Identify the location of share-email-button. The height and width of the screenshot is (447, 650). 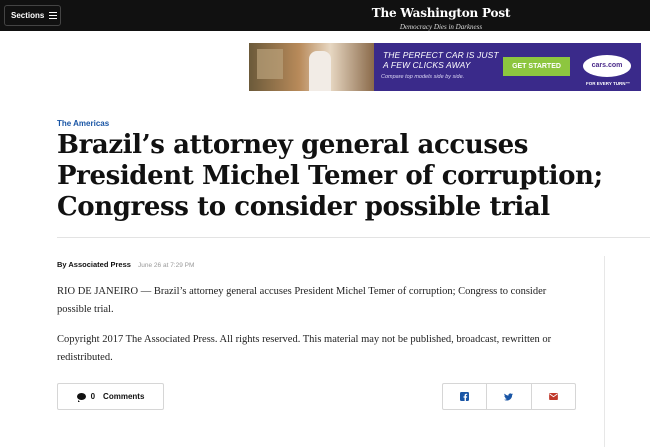
(553, 396).